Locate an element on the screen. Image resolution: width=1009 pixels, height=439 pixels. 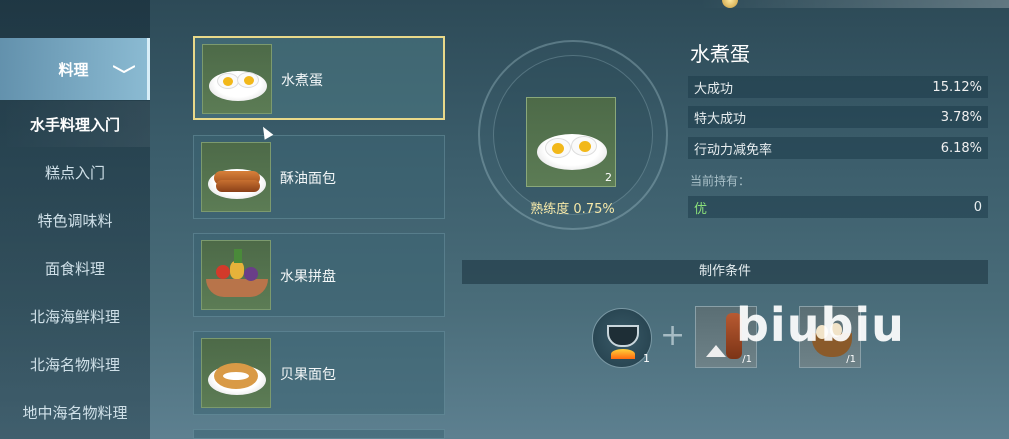
stat-row: 特大成功 3.78% is located at coordinates (838, 117).